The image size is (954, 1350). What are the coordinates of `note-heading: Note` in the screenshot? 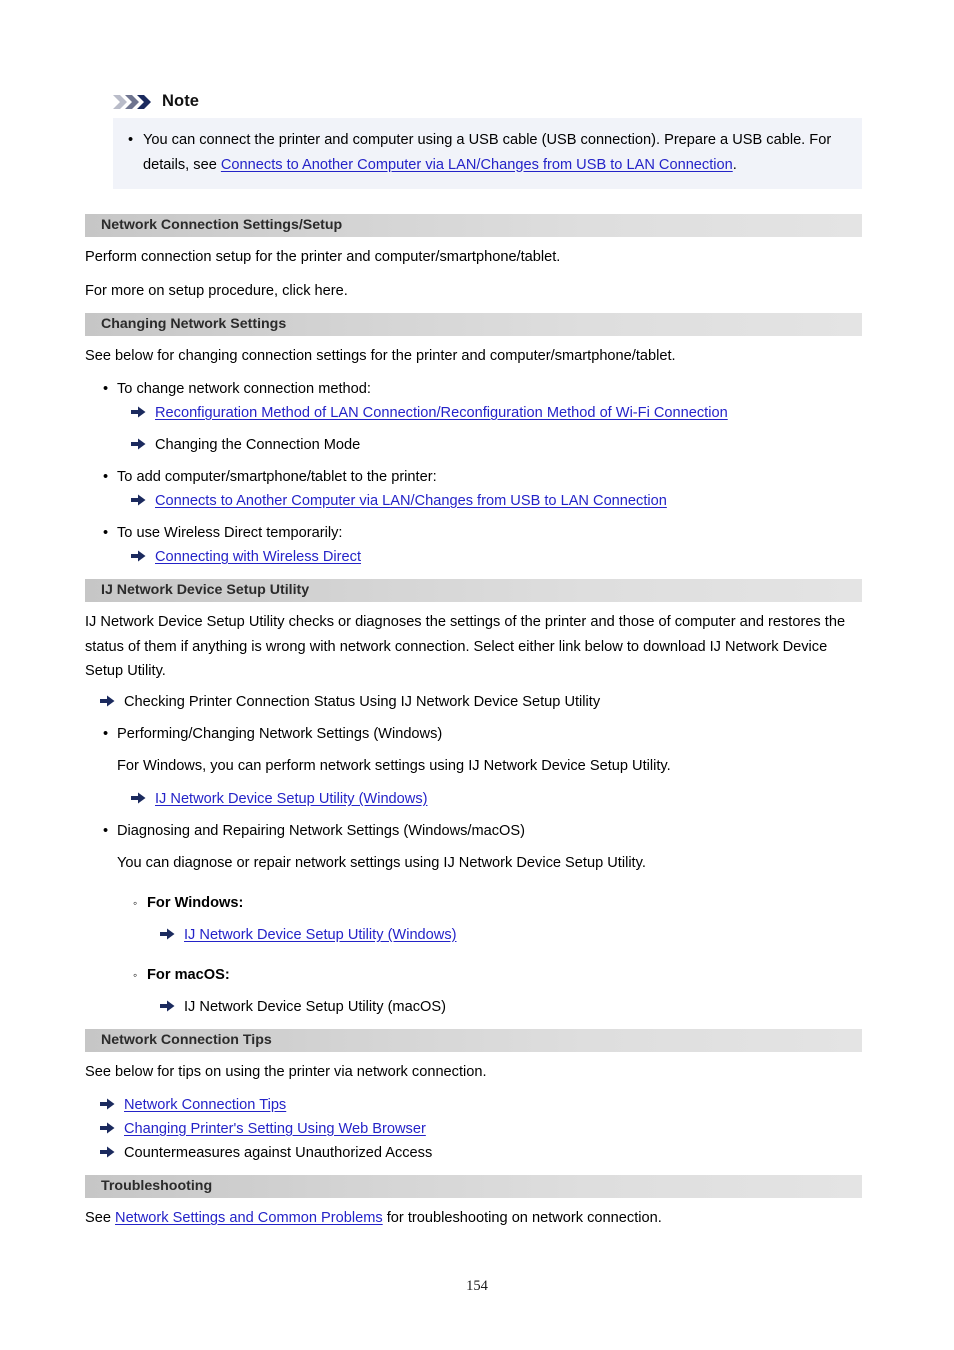 It's located at (156, 101).